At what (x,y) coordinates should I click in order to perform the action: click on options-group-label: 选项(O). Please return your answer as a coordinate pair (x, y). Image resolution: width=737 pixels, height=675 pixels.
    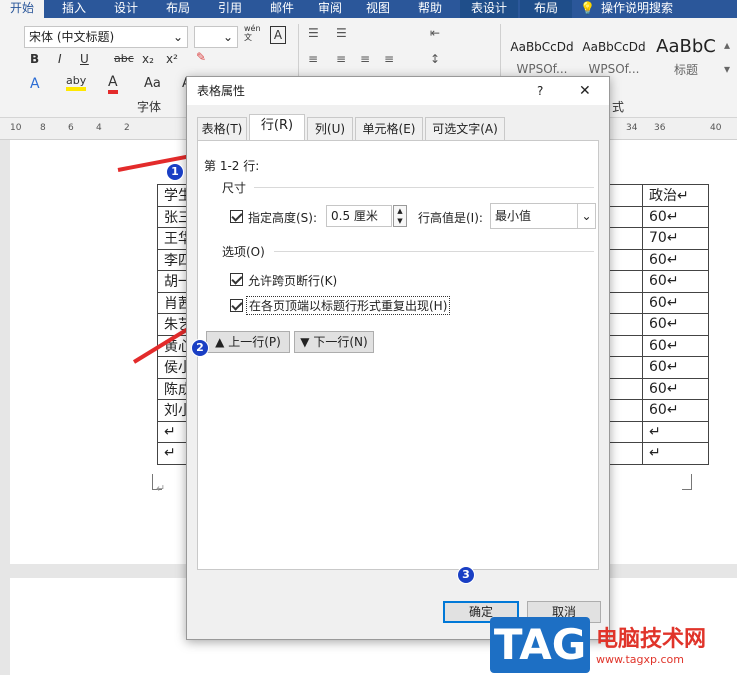
    Looking at the image, I should click on (243, 252).